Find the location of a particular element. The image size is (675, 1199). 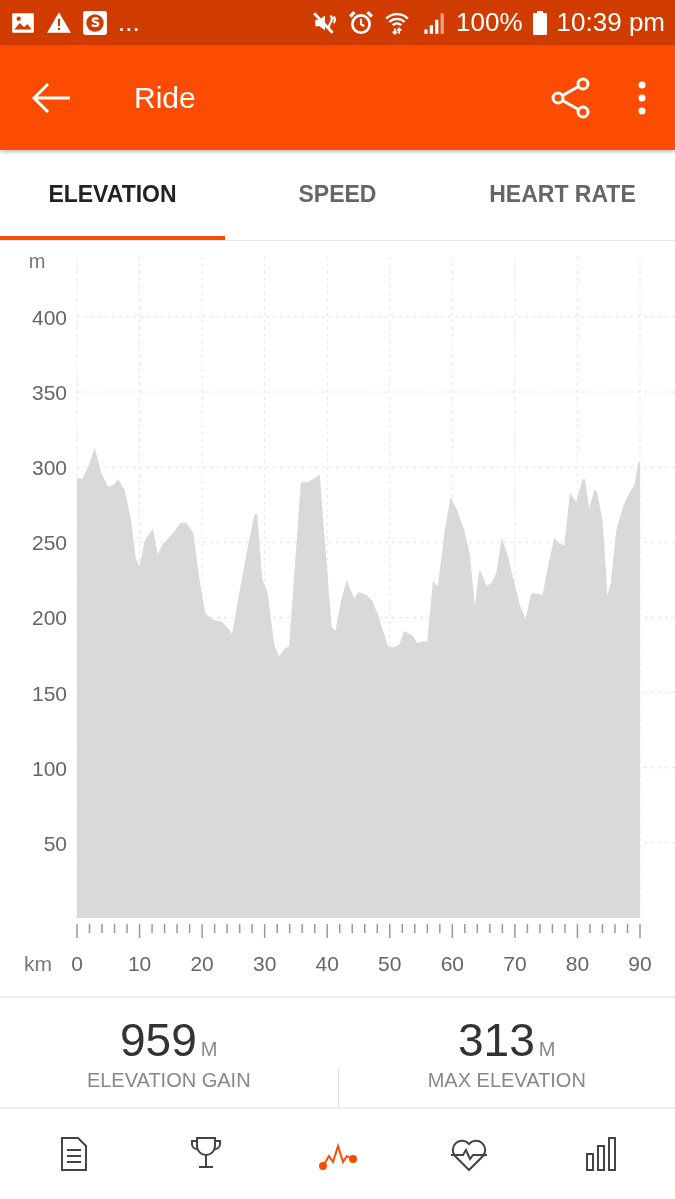

tab: SPEED is located at coordinates (337, 195).